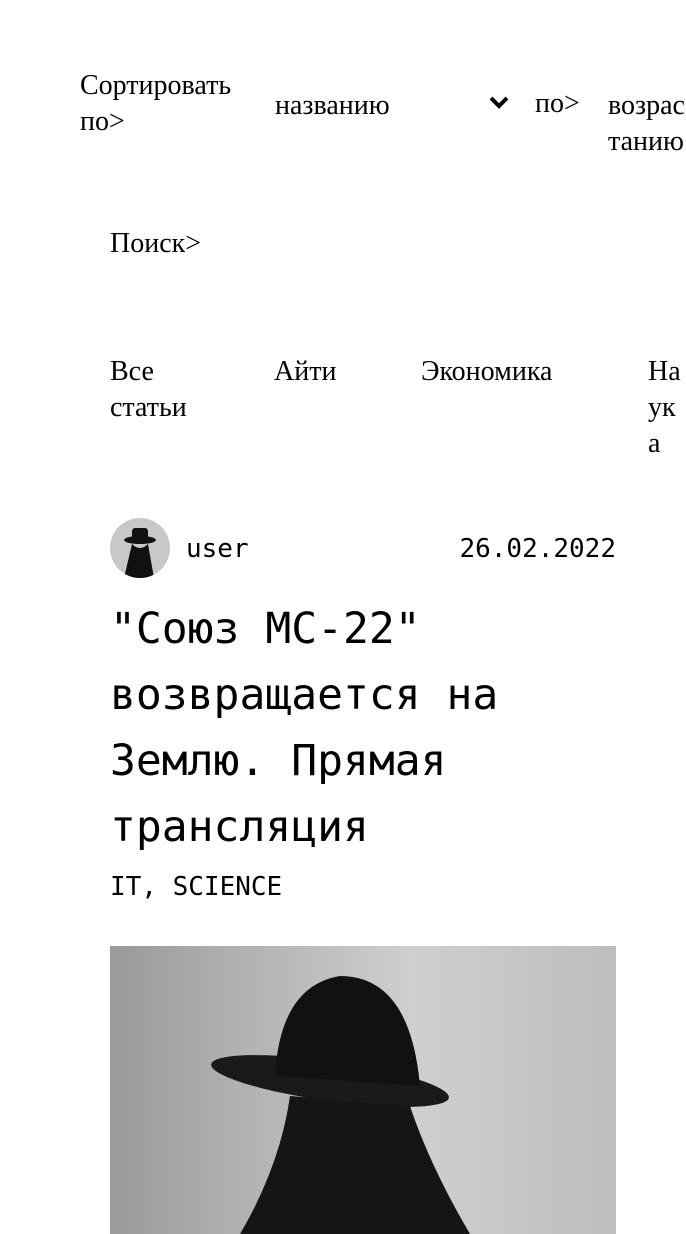 This screenshot has width=686, height=1234. Describe the element at coordinates (499, 102) in the screenshot. I see `chevron-down-icon` at that location.